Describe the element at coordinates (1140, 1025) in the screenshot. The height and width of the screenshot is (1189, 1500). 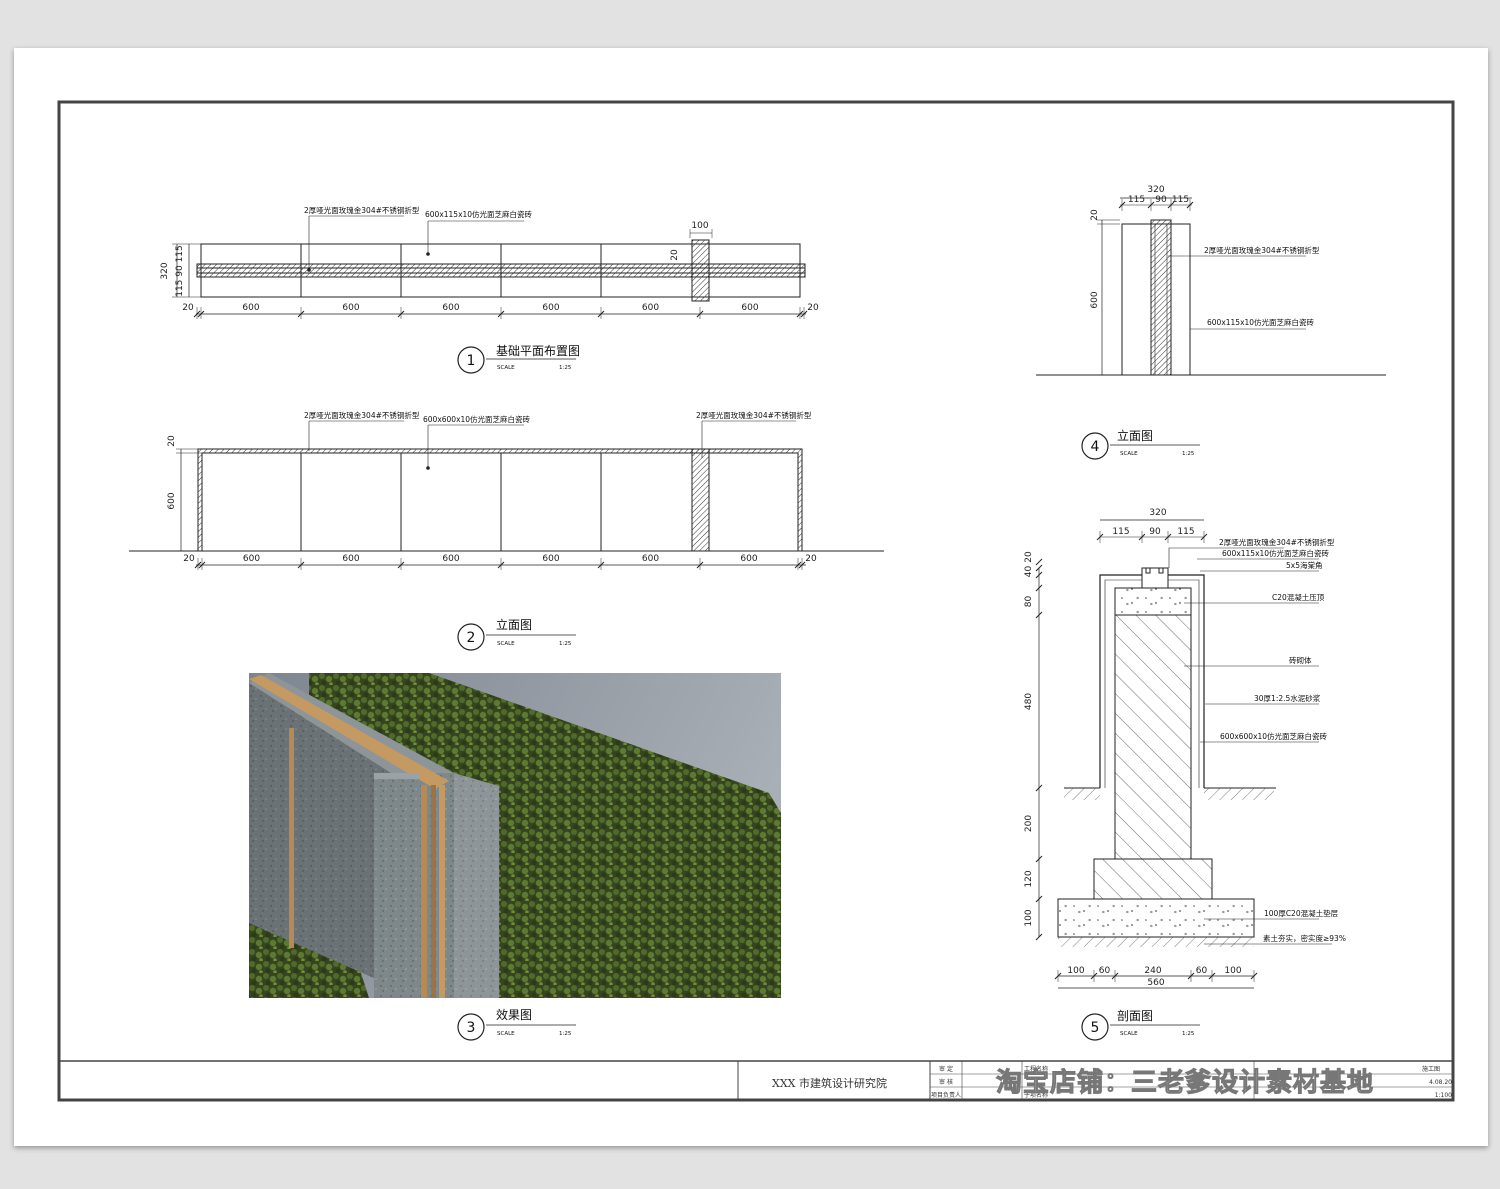
I see `section-title: 5 剖面图 SCALE 1:25` at that location.